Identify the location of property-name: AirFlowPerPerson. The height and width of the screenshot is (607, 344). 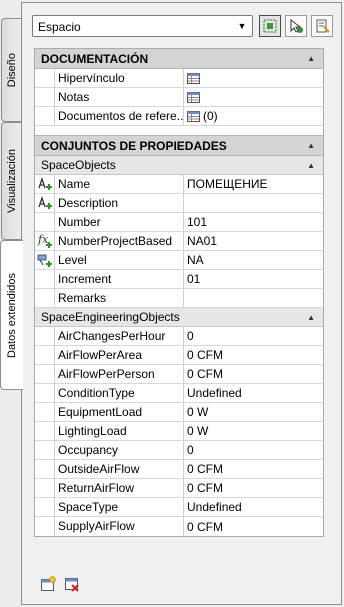
(119, 374).